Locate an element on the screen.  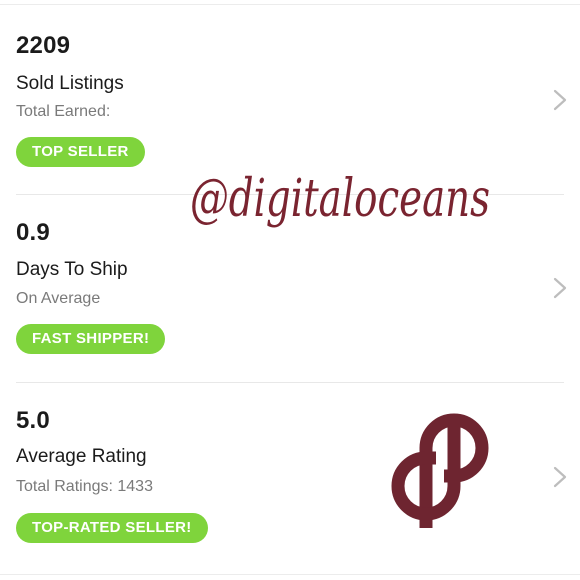
on-average-label: On Average is located at coordinates (58, 298).